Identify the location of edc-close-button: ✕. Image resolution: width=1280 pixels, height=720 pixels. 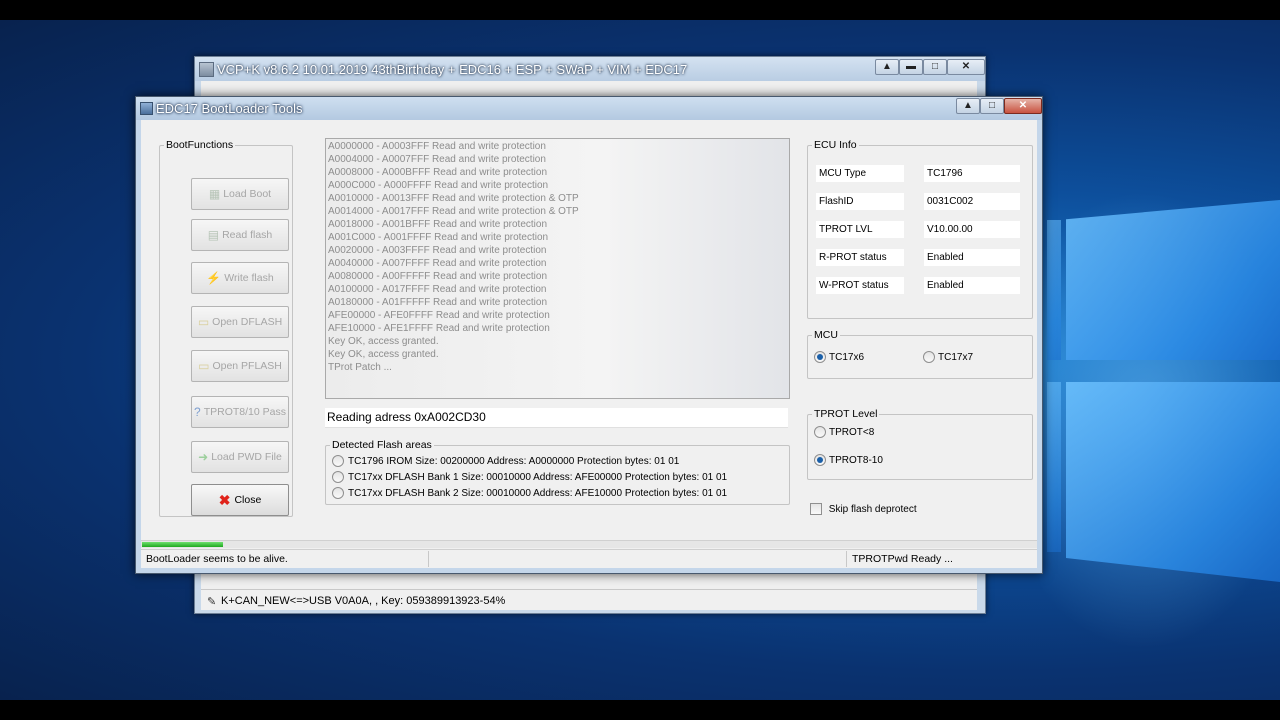
(1023, 106).